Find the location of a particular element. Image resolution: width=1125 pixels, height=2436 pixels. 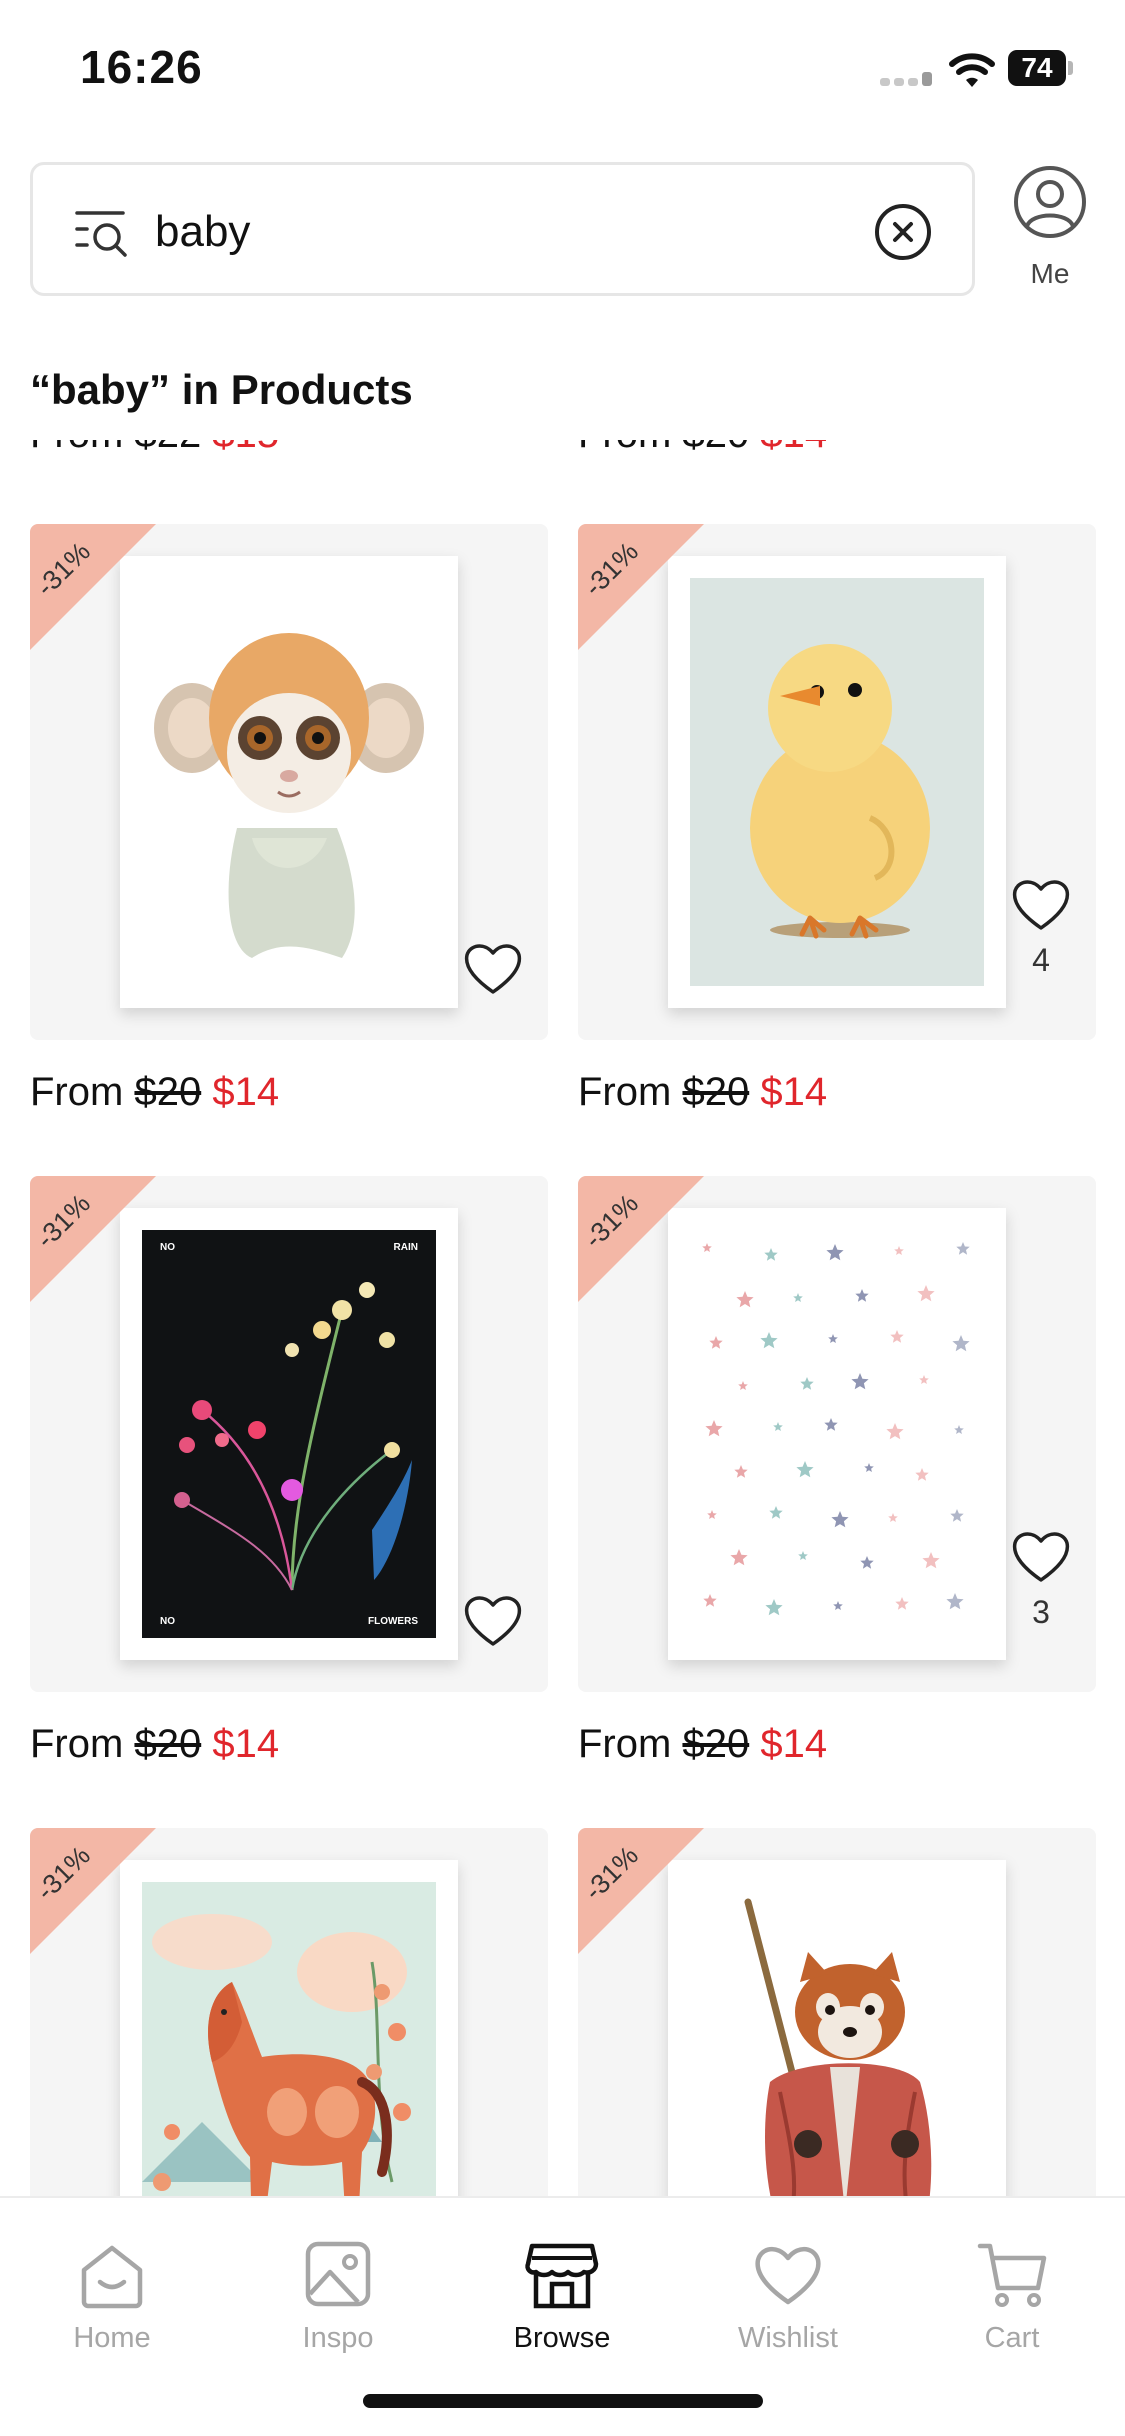

product-image: -31% 4 is located at coordinates (837, 782).